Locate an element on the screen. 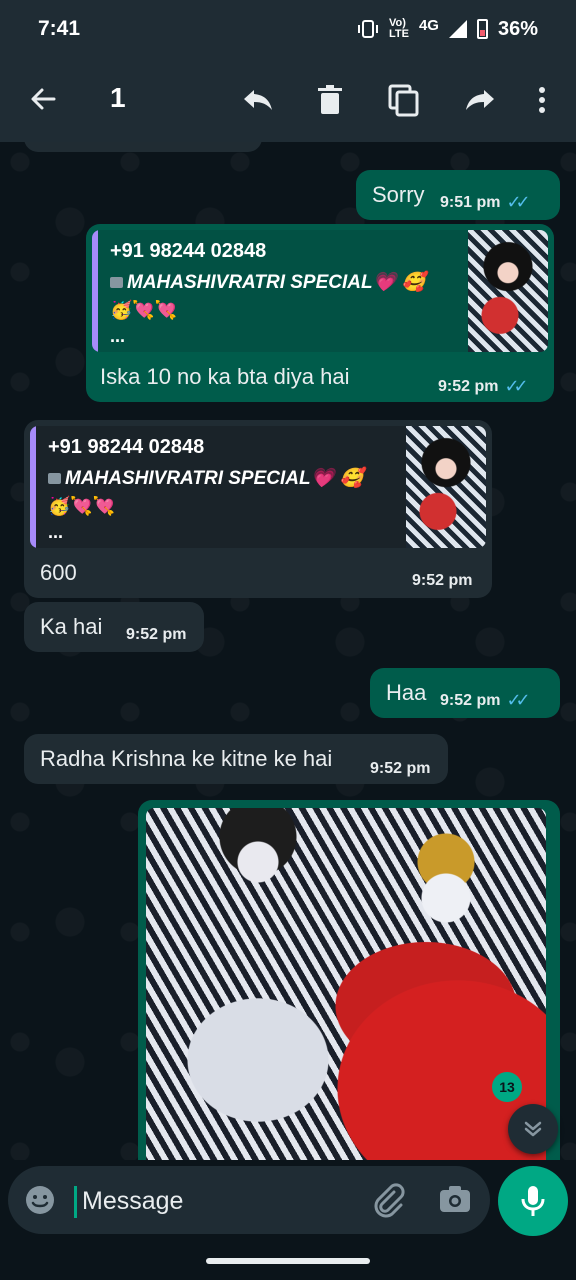  status-icons: Vo) LTE 4G 36% is located at coordinates (447, 29).